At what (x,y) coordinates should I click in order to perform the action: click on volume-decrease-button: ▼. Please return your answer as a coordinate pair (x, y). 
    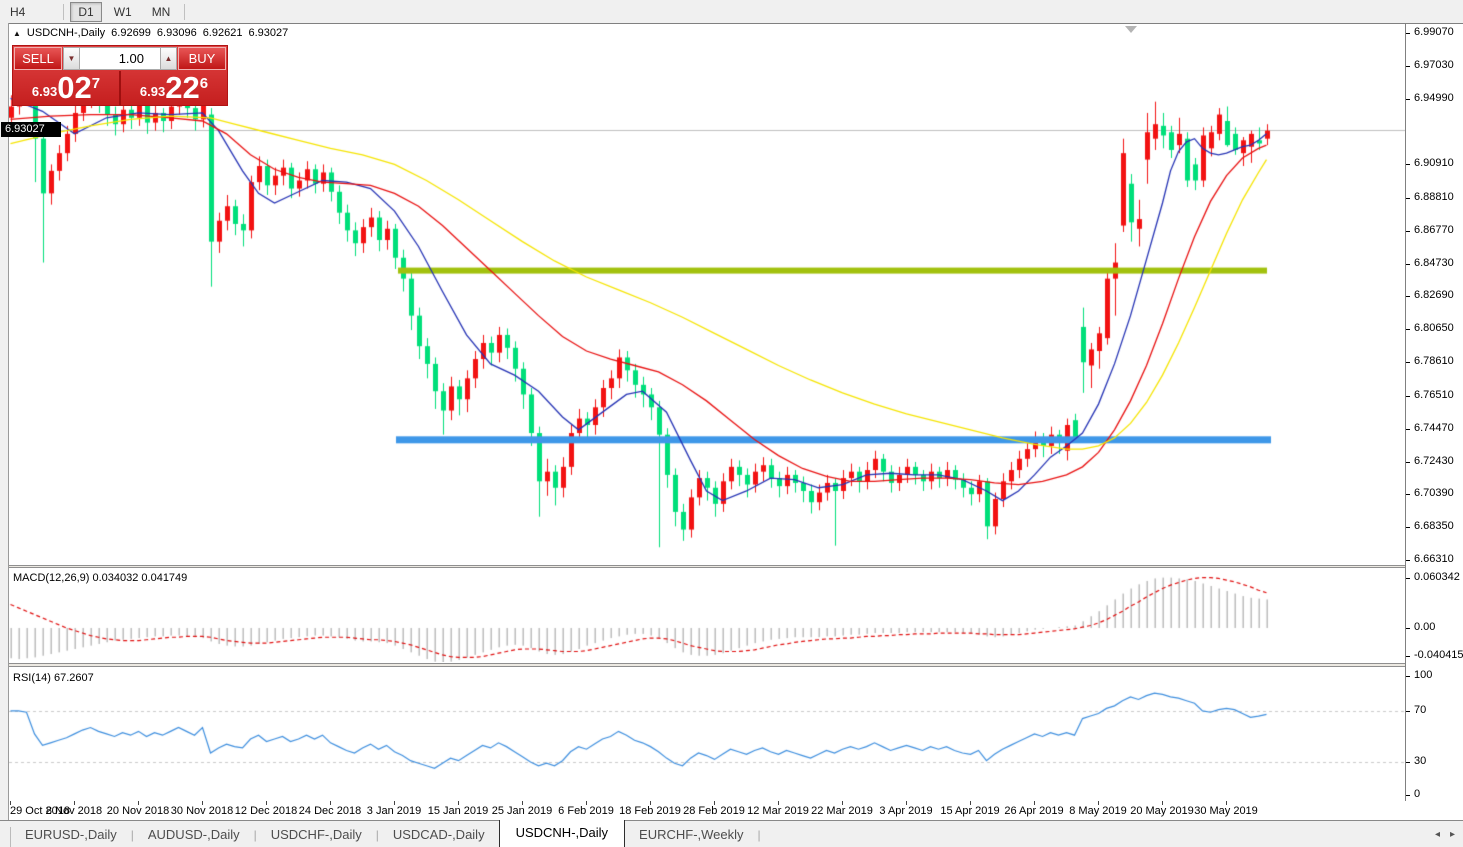
    Looking at the image, I should click on (71, 58).